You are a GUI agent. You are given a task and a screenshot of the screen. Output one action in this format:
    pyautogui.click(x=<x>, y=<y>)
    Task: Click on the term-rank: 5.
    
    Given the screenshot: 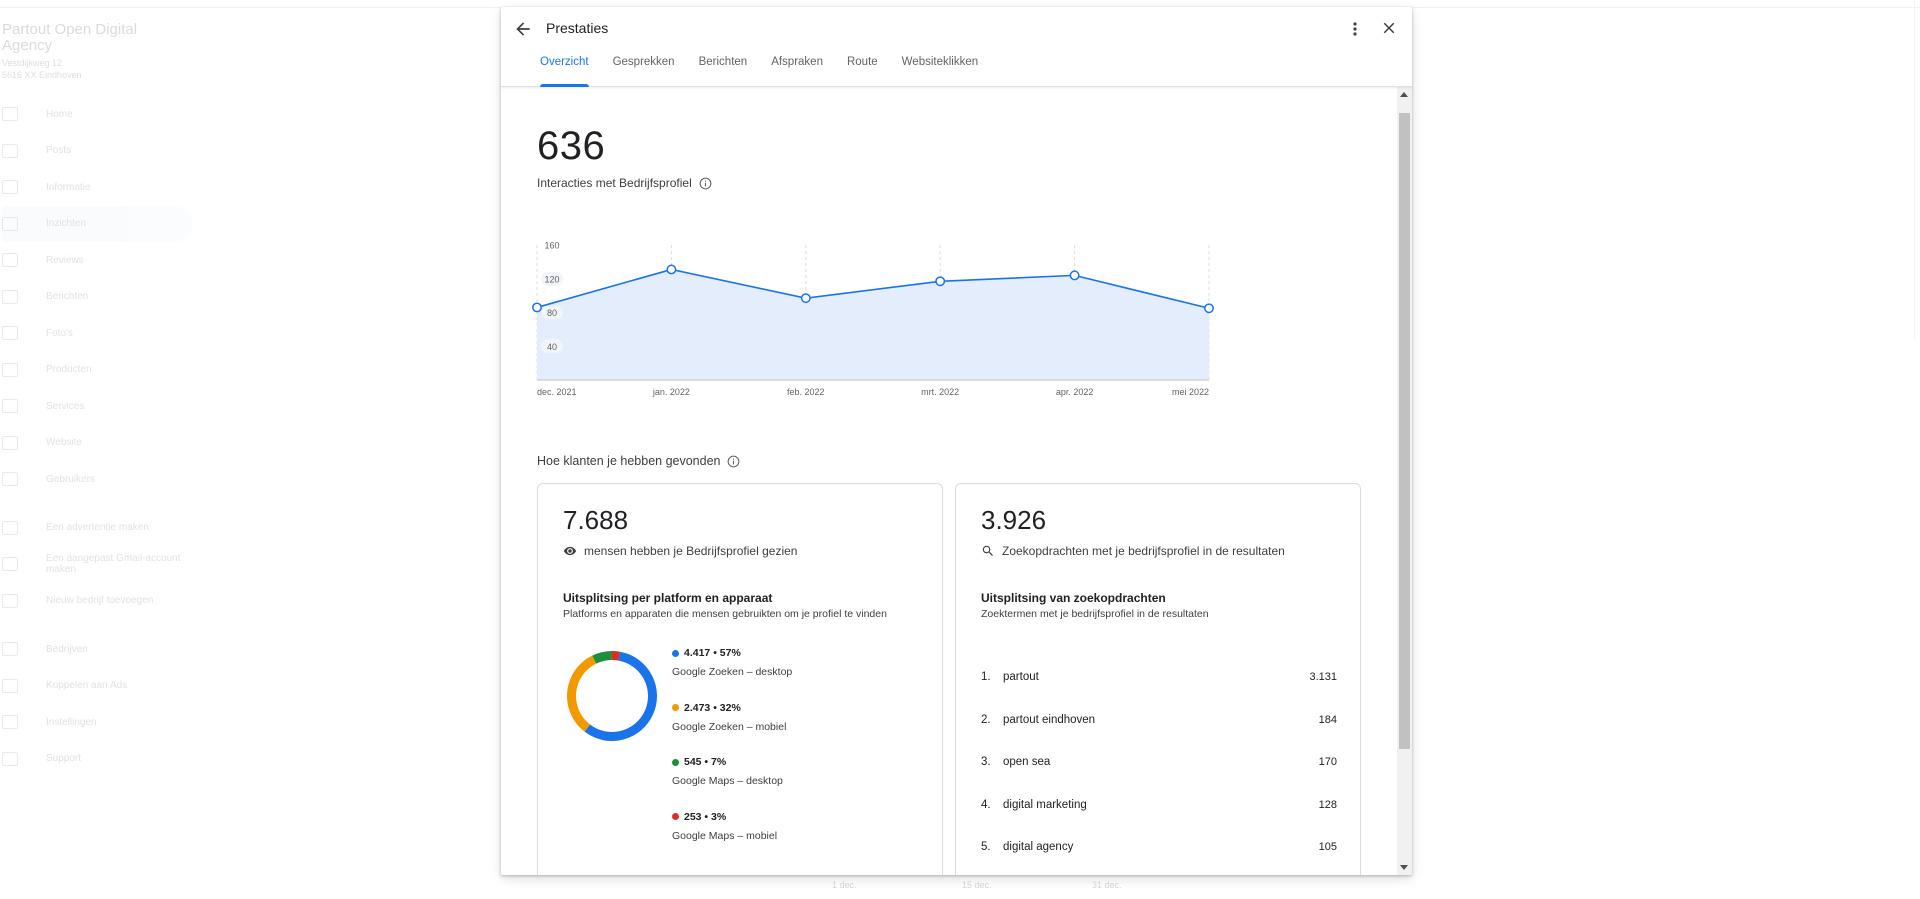 What is the action you would take?
    pyautogui.click(x=986, y=847)
    